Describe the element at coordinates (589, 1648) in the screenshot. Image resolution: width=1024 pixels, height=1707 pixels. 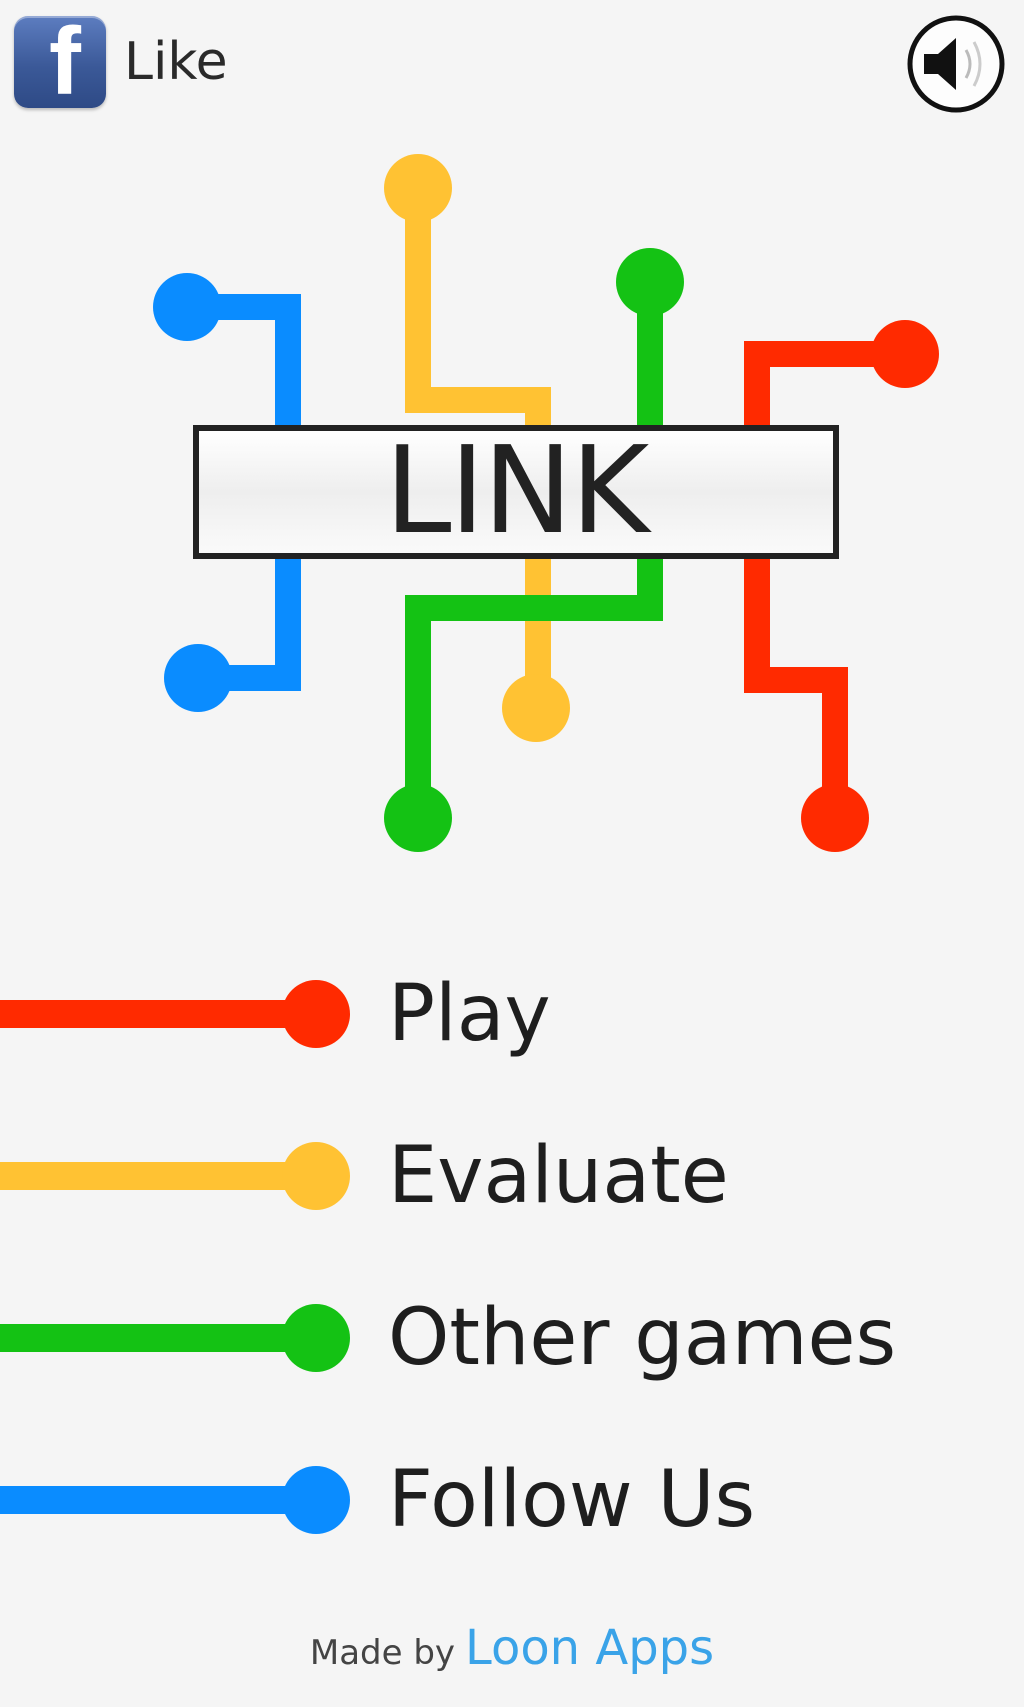
I see `developer-link: Loon Apps` at that location.